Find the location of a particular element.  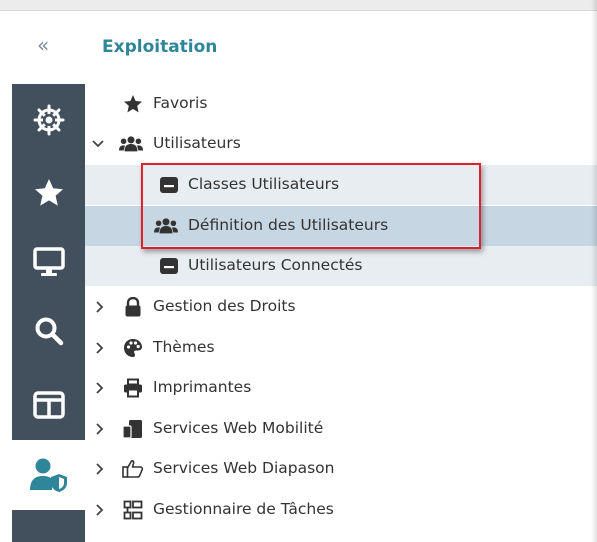

search-icon is located at coordinates (49, 331).